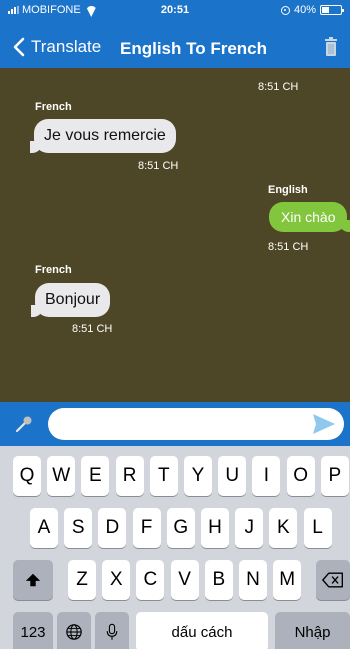  Describe the element at coordinates (218, 580) in the screenshot. I see `key-b: B` at that location.